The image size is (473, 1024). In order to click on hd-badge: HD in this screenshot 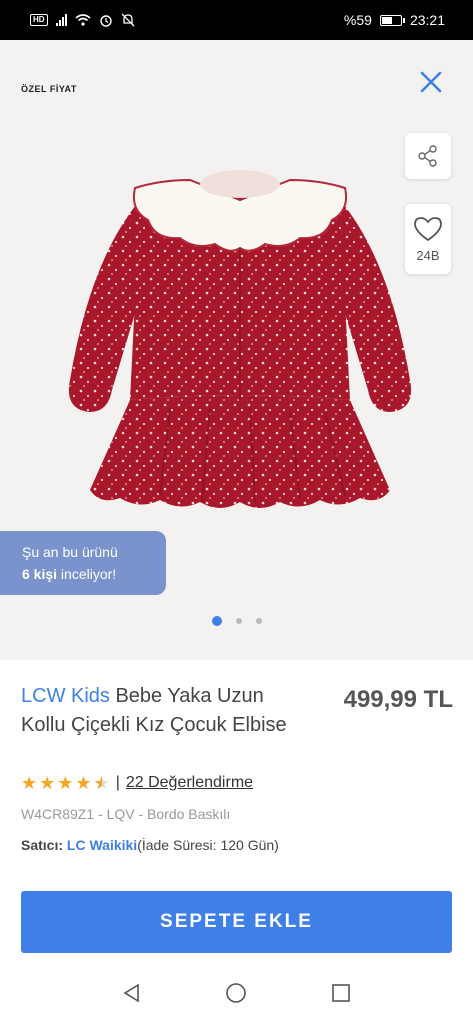, I will do `click(39, 20)`.